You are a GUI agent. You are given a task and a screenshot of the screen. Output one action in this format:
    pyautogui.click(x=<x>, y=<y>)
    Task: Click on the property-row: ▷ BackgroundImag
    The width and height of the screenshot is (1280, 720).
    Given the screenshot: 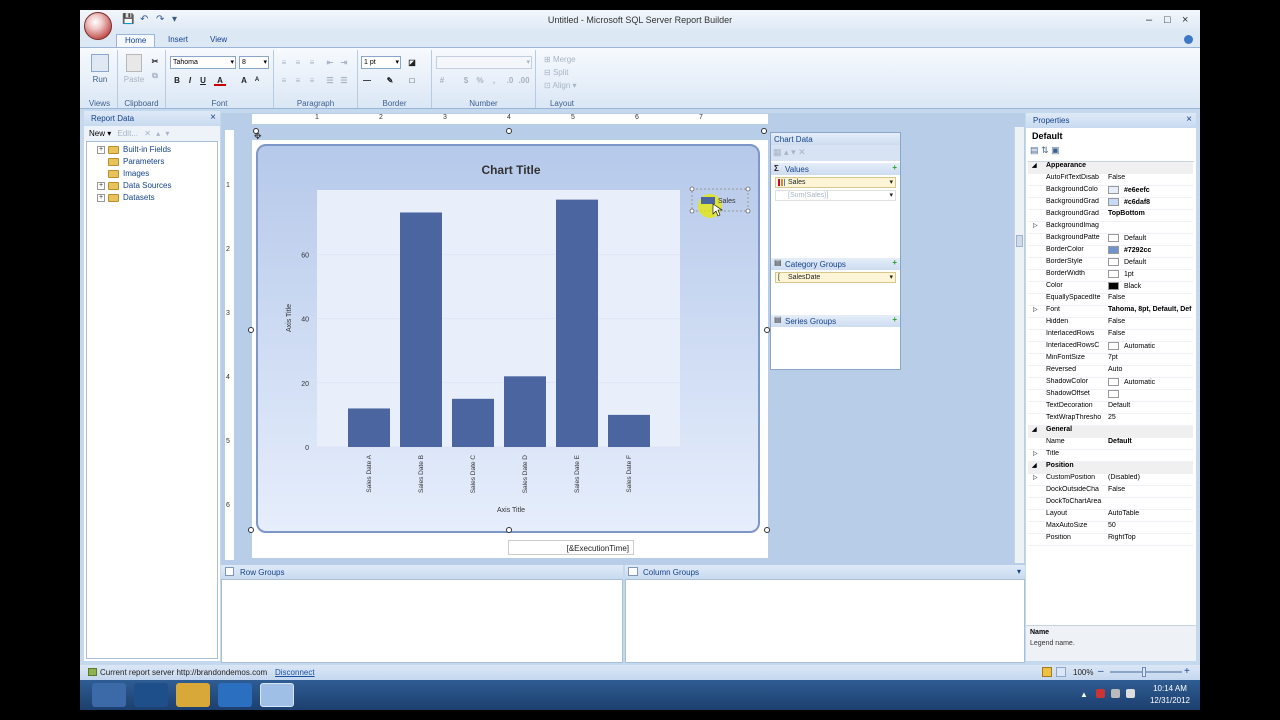 What is the action you would take?
    pyautogui.click(x=1110, y=228)
    